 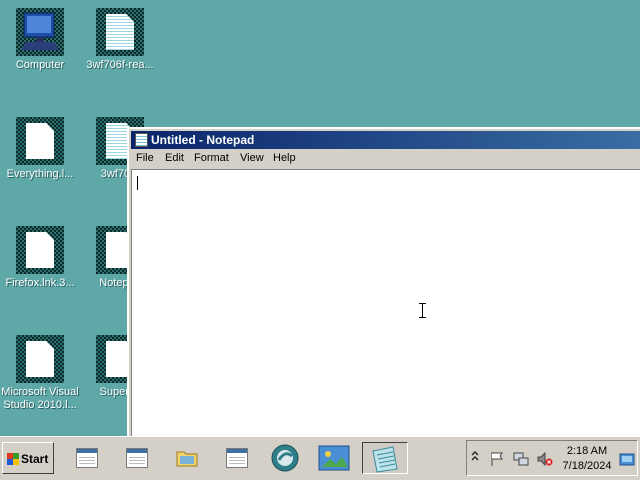 What do you see at coordinates (497, 460) in the screenshot?
I see `flag-icon` at bounding box center [497, 460].